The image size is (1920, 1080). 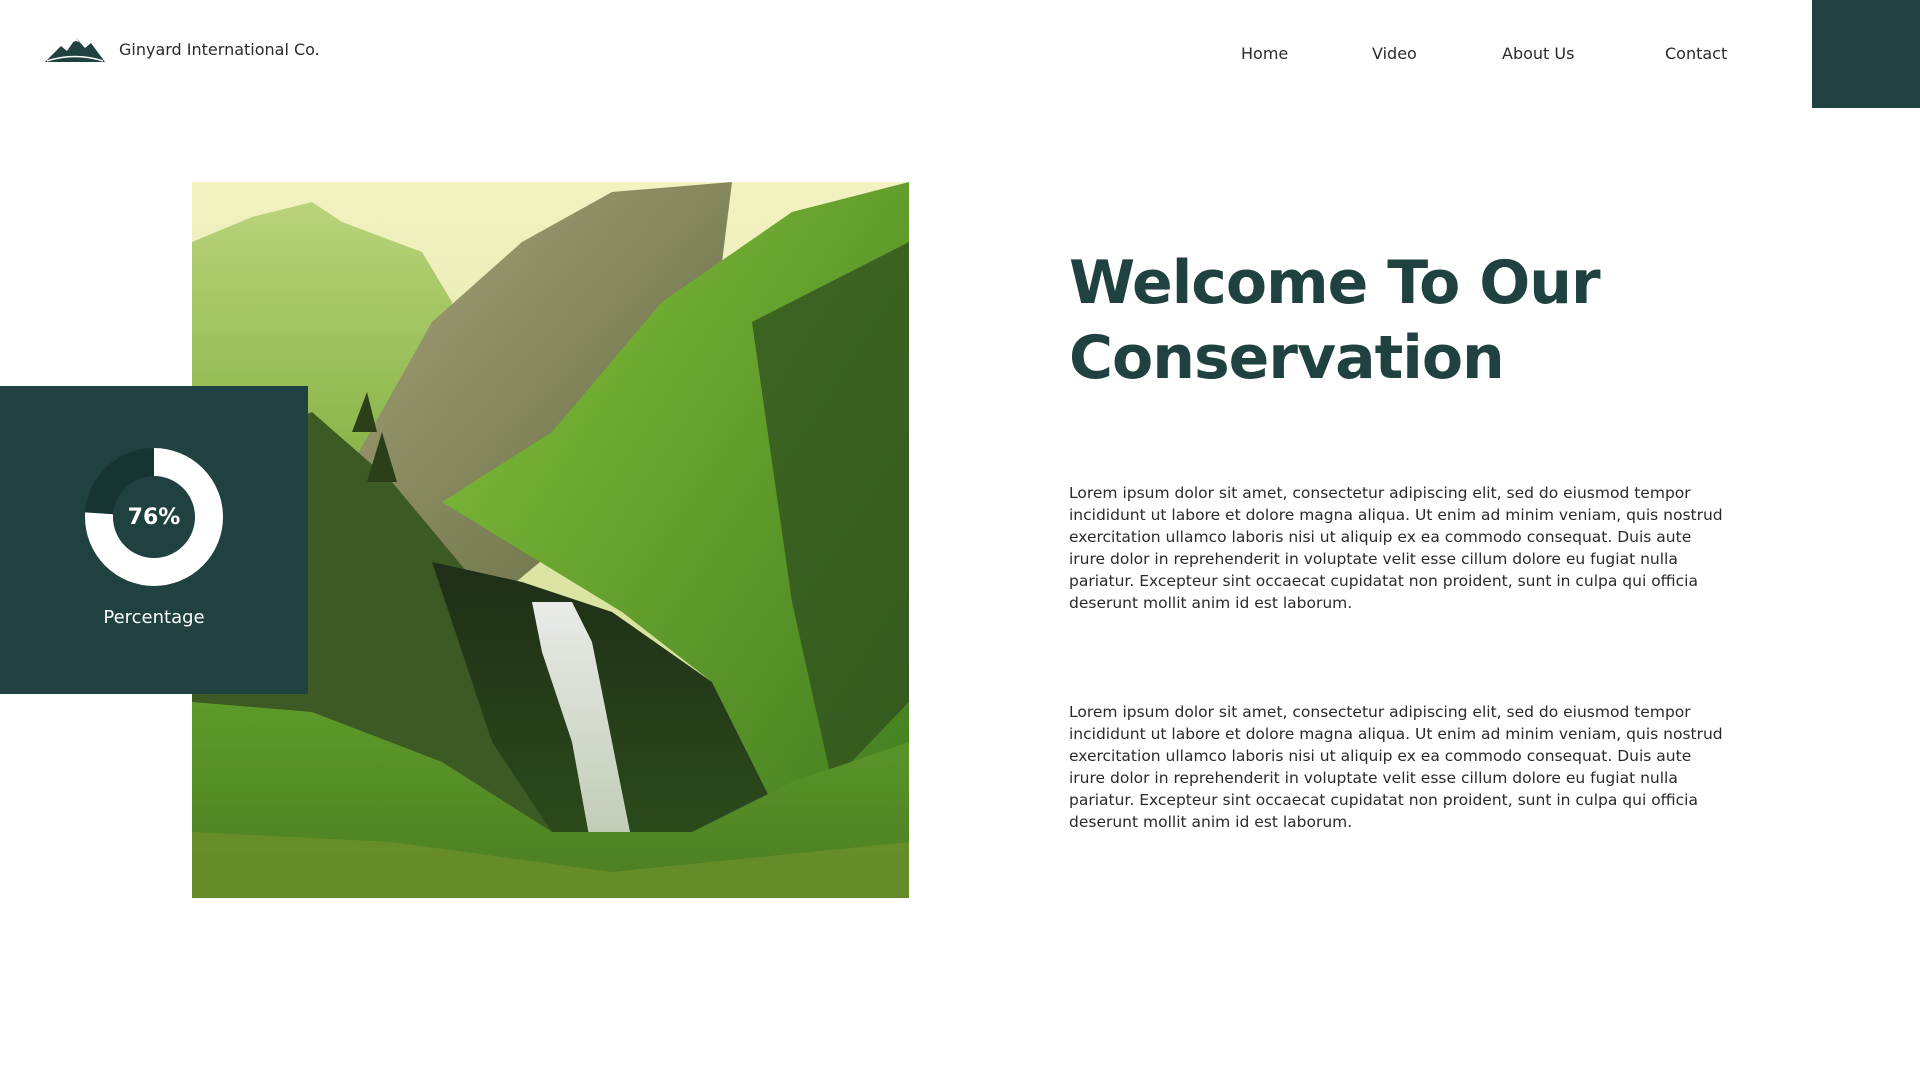 What do you see at coordinates (1866, 54) in the screenshot?
I see `corner-accent-block` at bounding box center [1866, 54].